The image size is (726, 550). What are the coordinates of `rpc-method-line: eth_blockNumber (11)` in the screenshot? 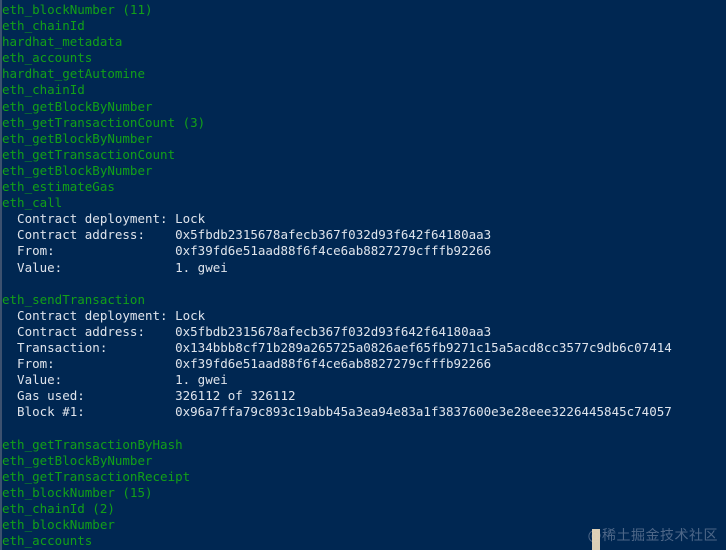 It's located at (77, 9).